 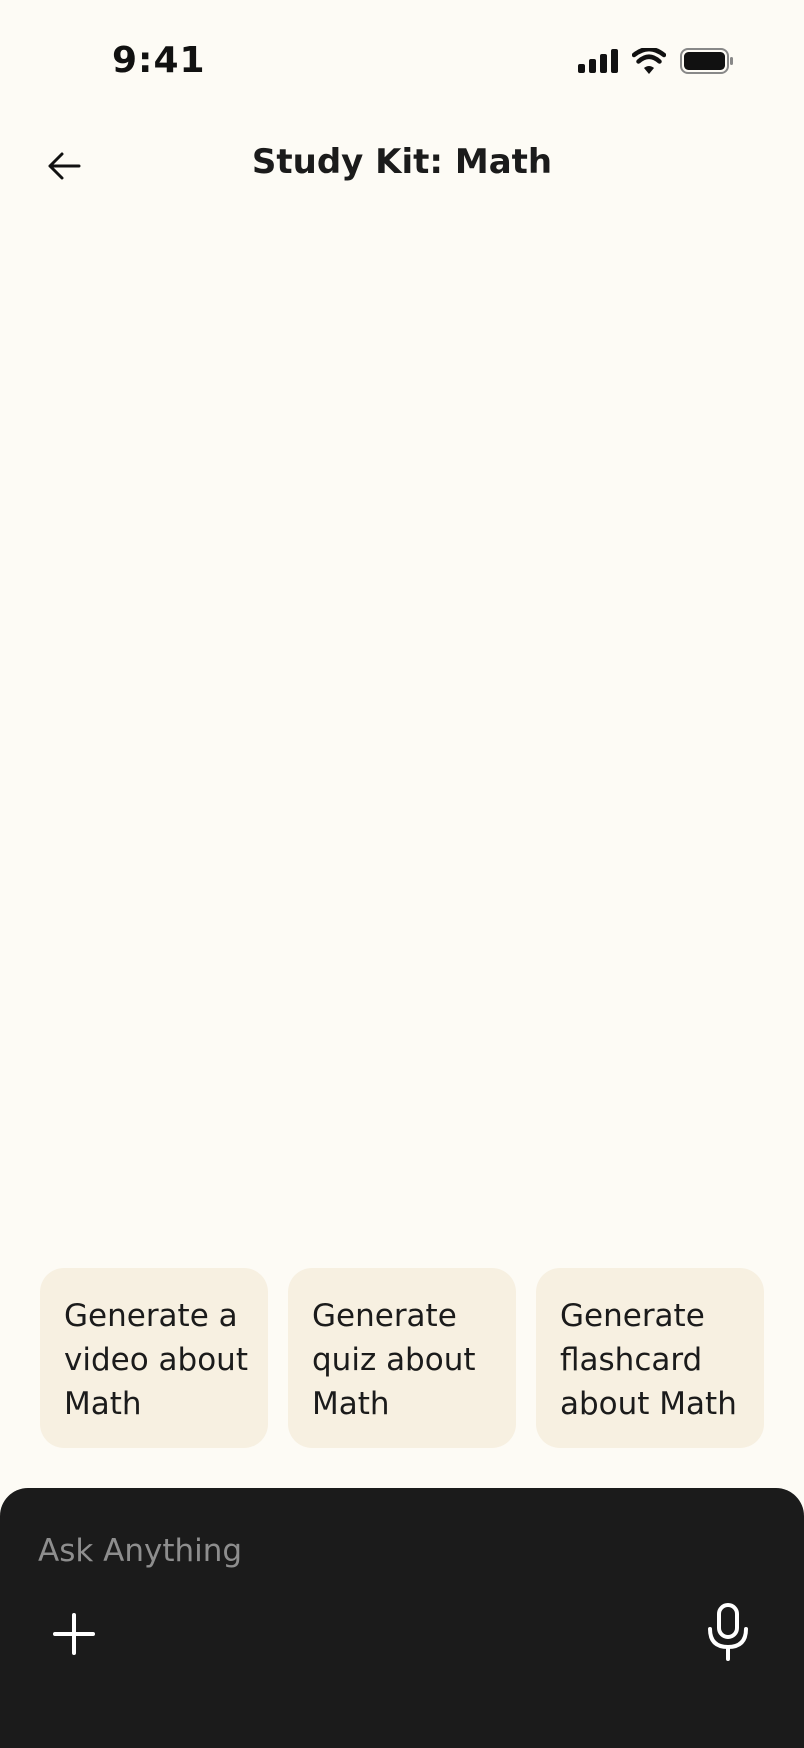 I want to click on nav-bar: Study Kit: Math, so click(x=402, y=165).